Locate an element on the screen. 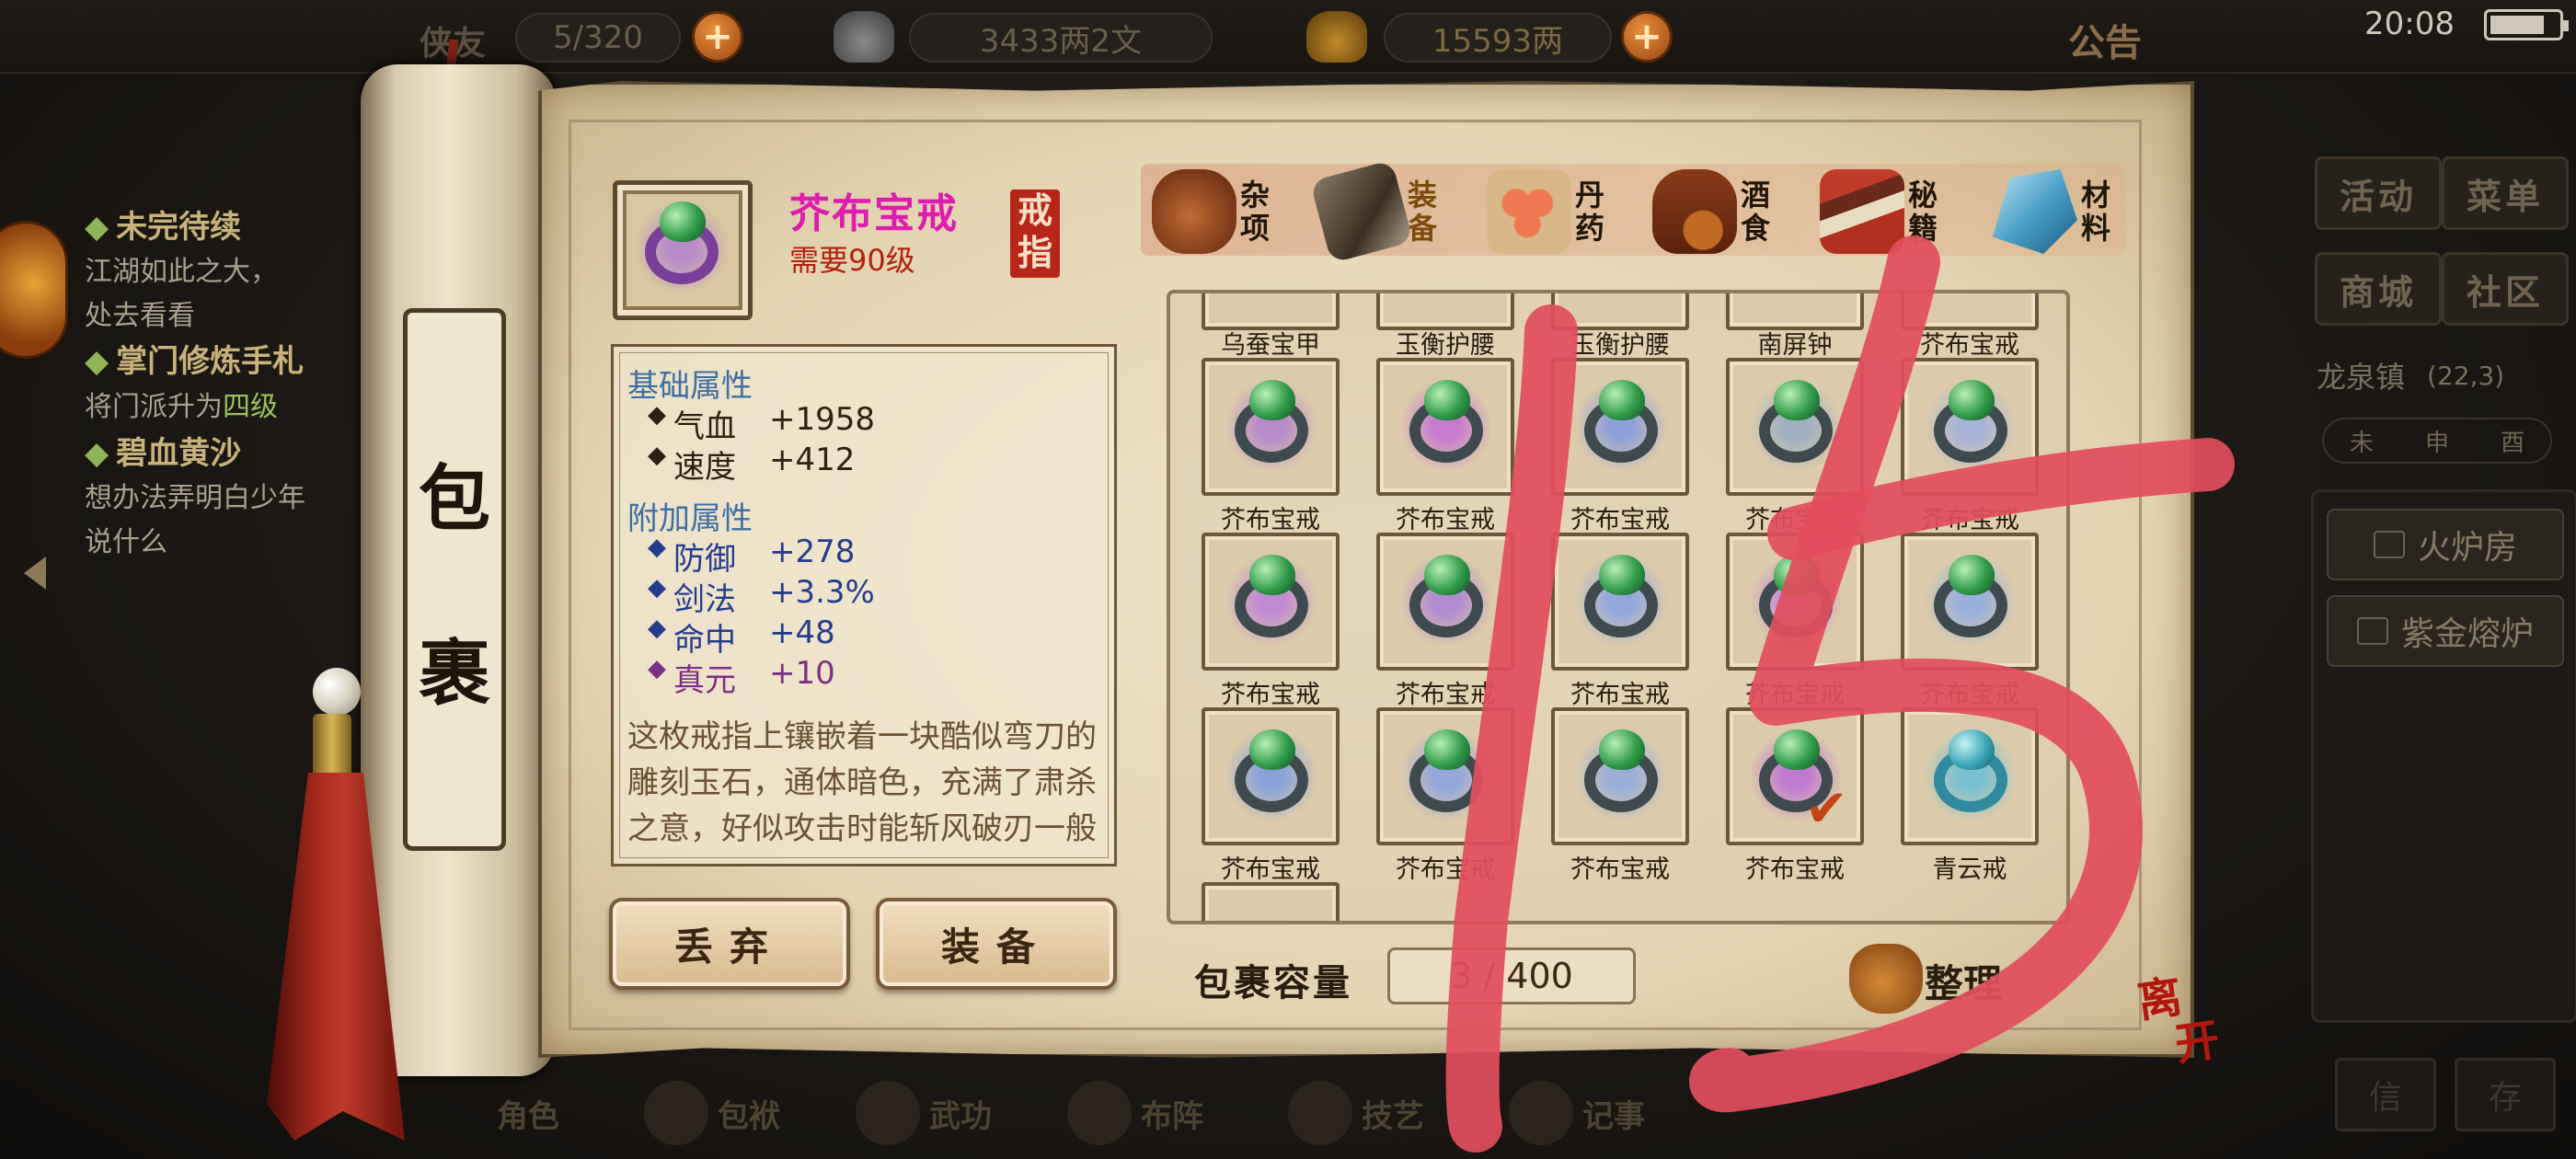 The width and height of the screenshot is (2576, 1159). pot-icon is located at coordinates (1320, 1113).